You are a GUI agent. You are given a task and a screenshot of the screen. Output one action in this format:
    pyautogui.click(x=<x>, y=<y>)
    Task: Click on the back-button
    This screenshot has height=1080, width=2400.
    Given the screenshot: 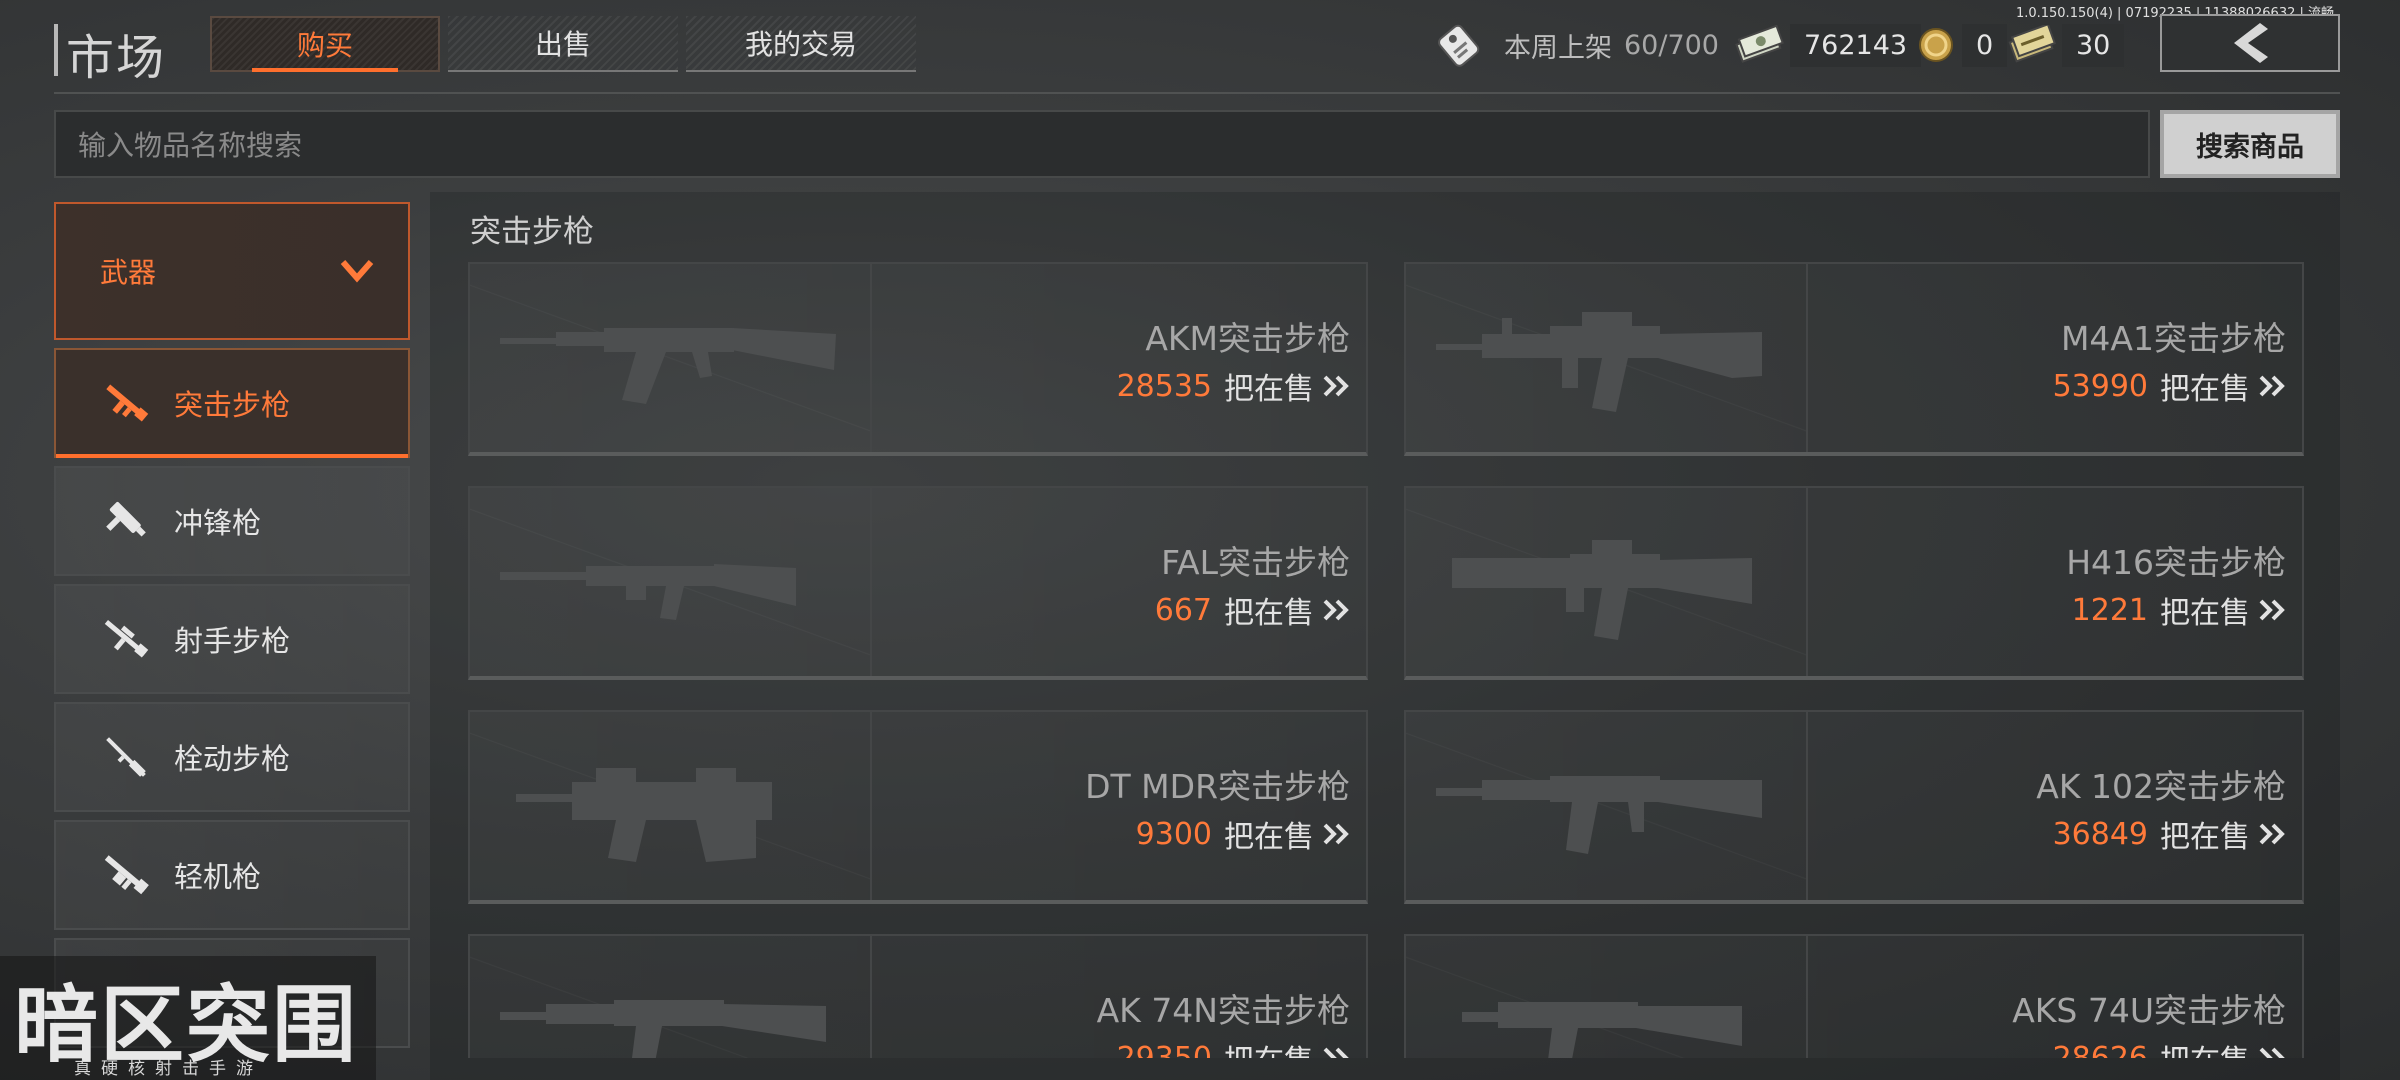 What is the action you would take?
    pyautogui.click(x=2250, y=43)
    